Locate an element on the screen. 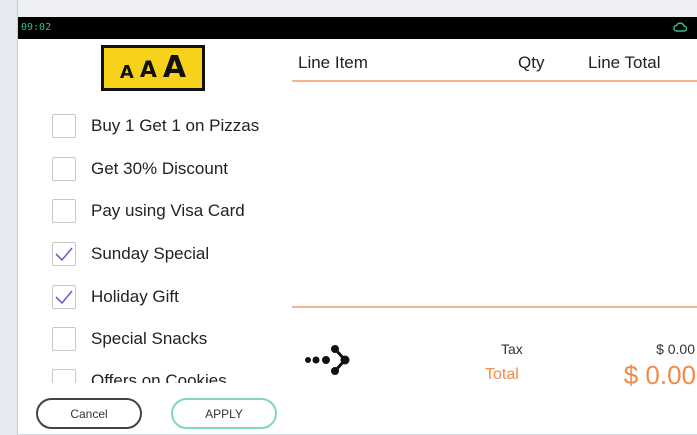  column-header-qty: Qty is located at coordinates (531, 62).